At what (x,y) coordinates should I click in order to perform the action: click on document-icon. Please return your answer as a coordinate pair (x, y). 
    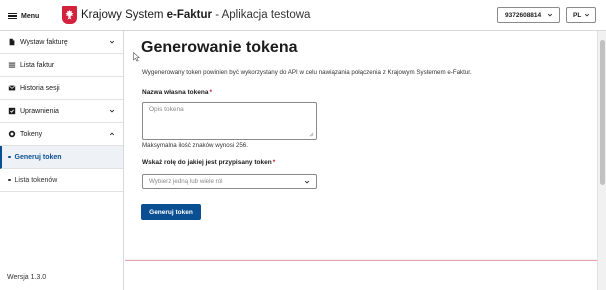
    Looking at the image, I should click on (12, 42).